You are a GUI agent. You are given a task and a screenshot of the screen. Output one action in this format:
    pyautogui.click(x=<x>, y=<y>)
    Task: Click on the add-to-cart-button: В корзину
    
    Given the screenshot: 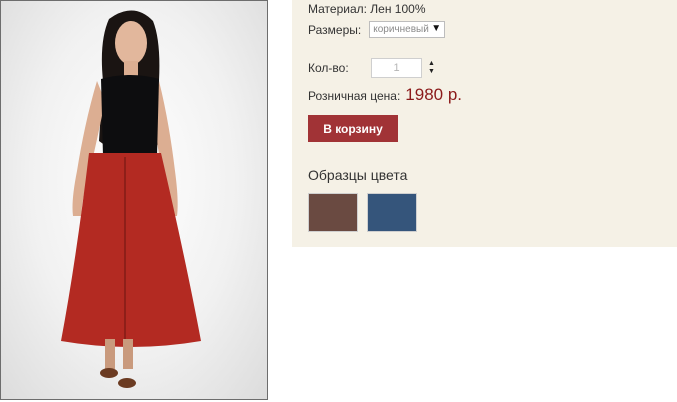 What is the action you would take?
    pyautogui.click(x=353, y=128)
    